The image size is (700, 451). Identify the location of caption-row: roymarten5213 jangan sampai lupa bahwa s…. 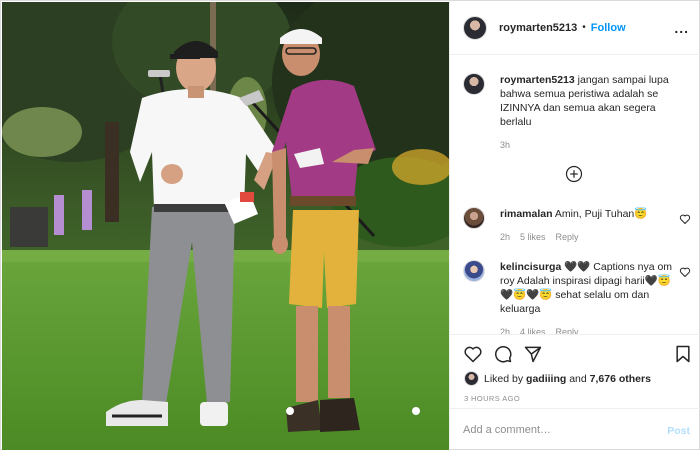
(577, 112).